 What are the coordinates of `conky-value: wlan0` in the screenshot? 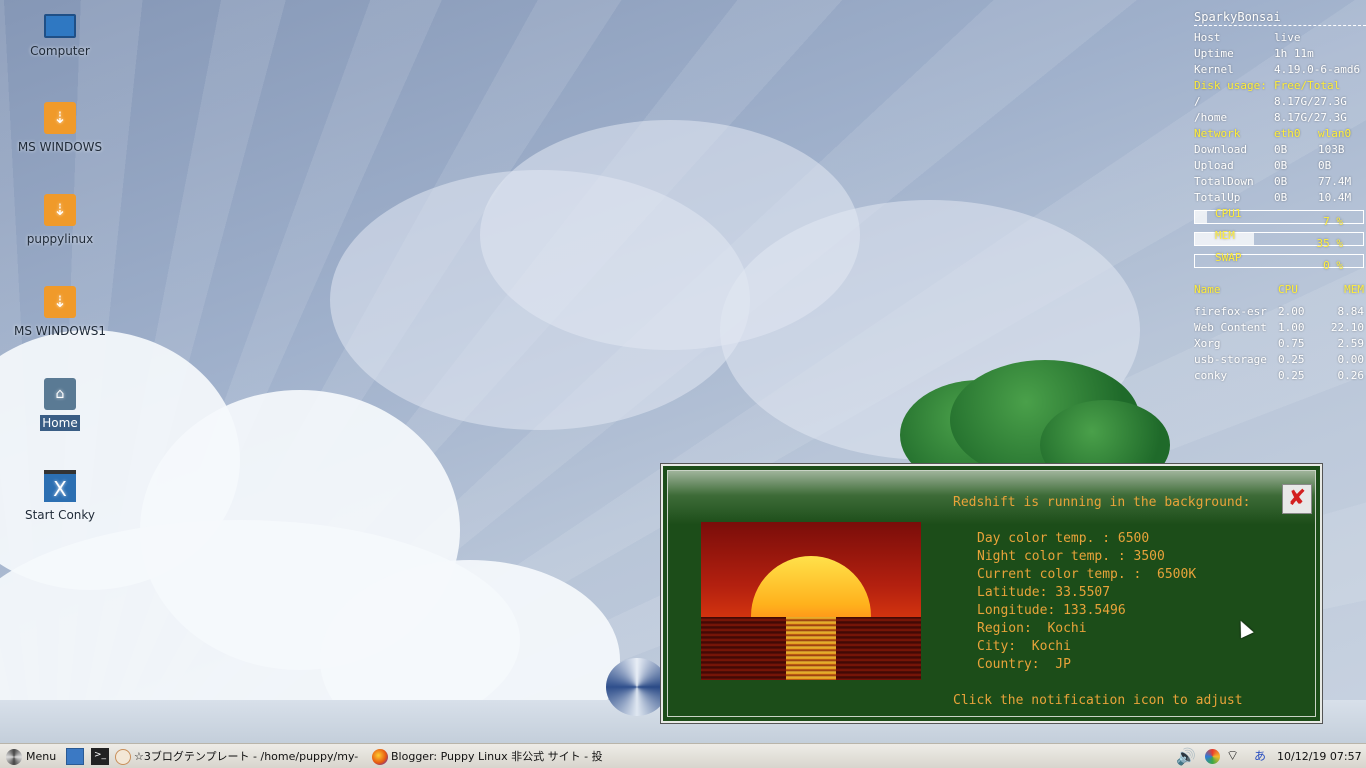 It's located at (1335, 133).